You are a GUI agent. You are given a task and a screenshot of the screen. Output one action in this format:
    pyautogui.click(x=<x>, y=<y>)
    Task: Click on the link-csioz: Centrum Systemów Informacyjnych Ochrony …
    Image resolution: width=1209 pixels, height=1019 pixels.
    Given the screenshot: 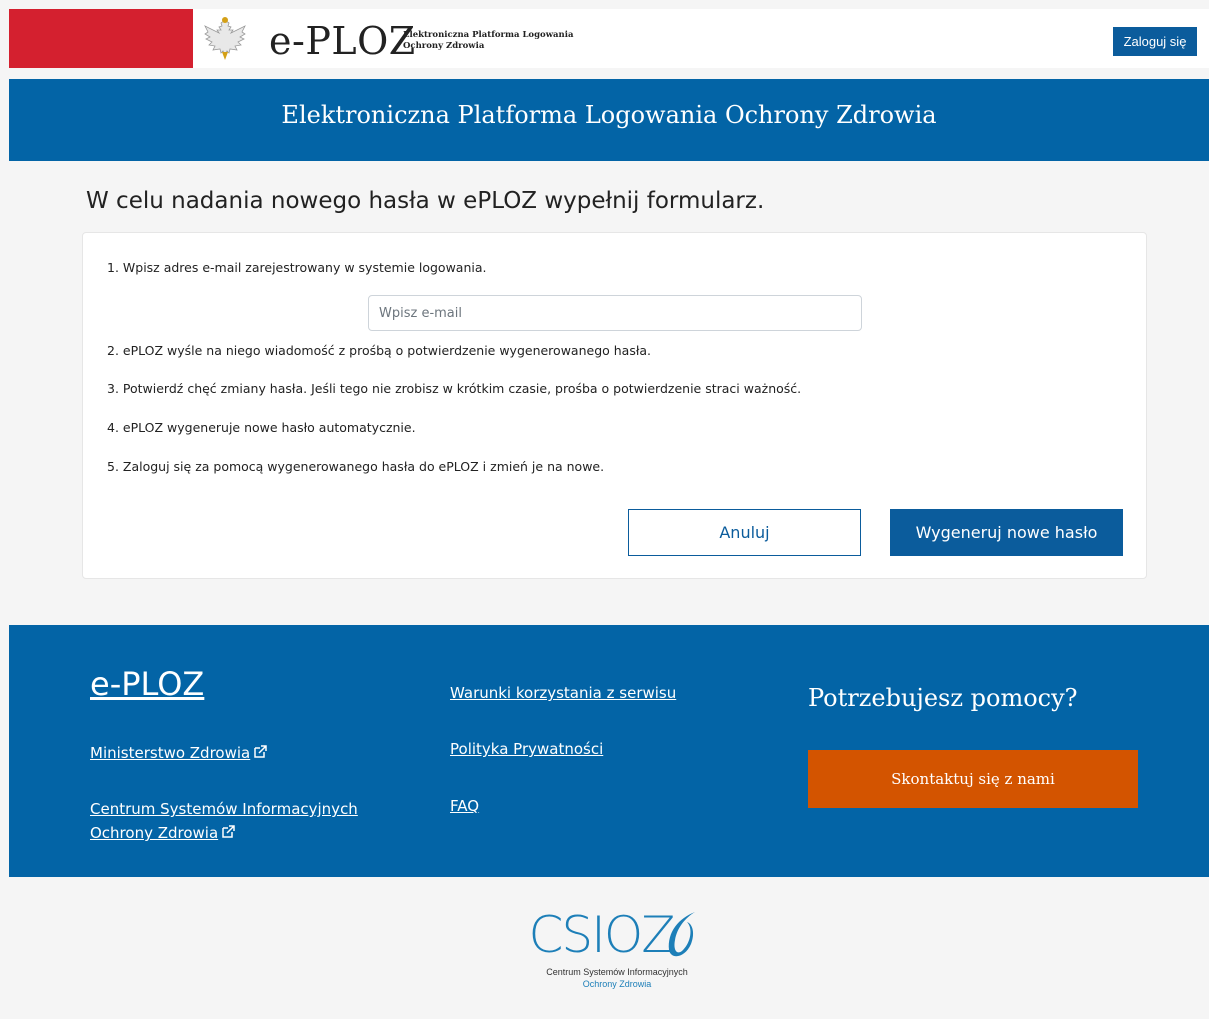 What is the action you would take?
    pyautogui.click(x=224, y=821)
    